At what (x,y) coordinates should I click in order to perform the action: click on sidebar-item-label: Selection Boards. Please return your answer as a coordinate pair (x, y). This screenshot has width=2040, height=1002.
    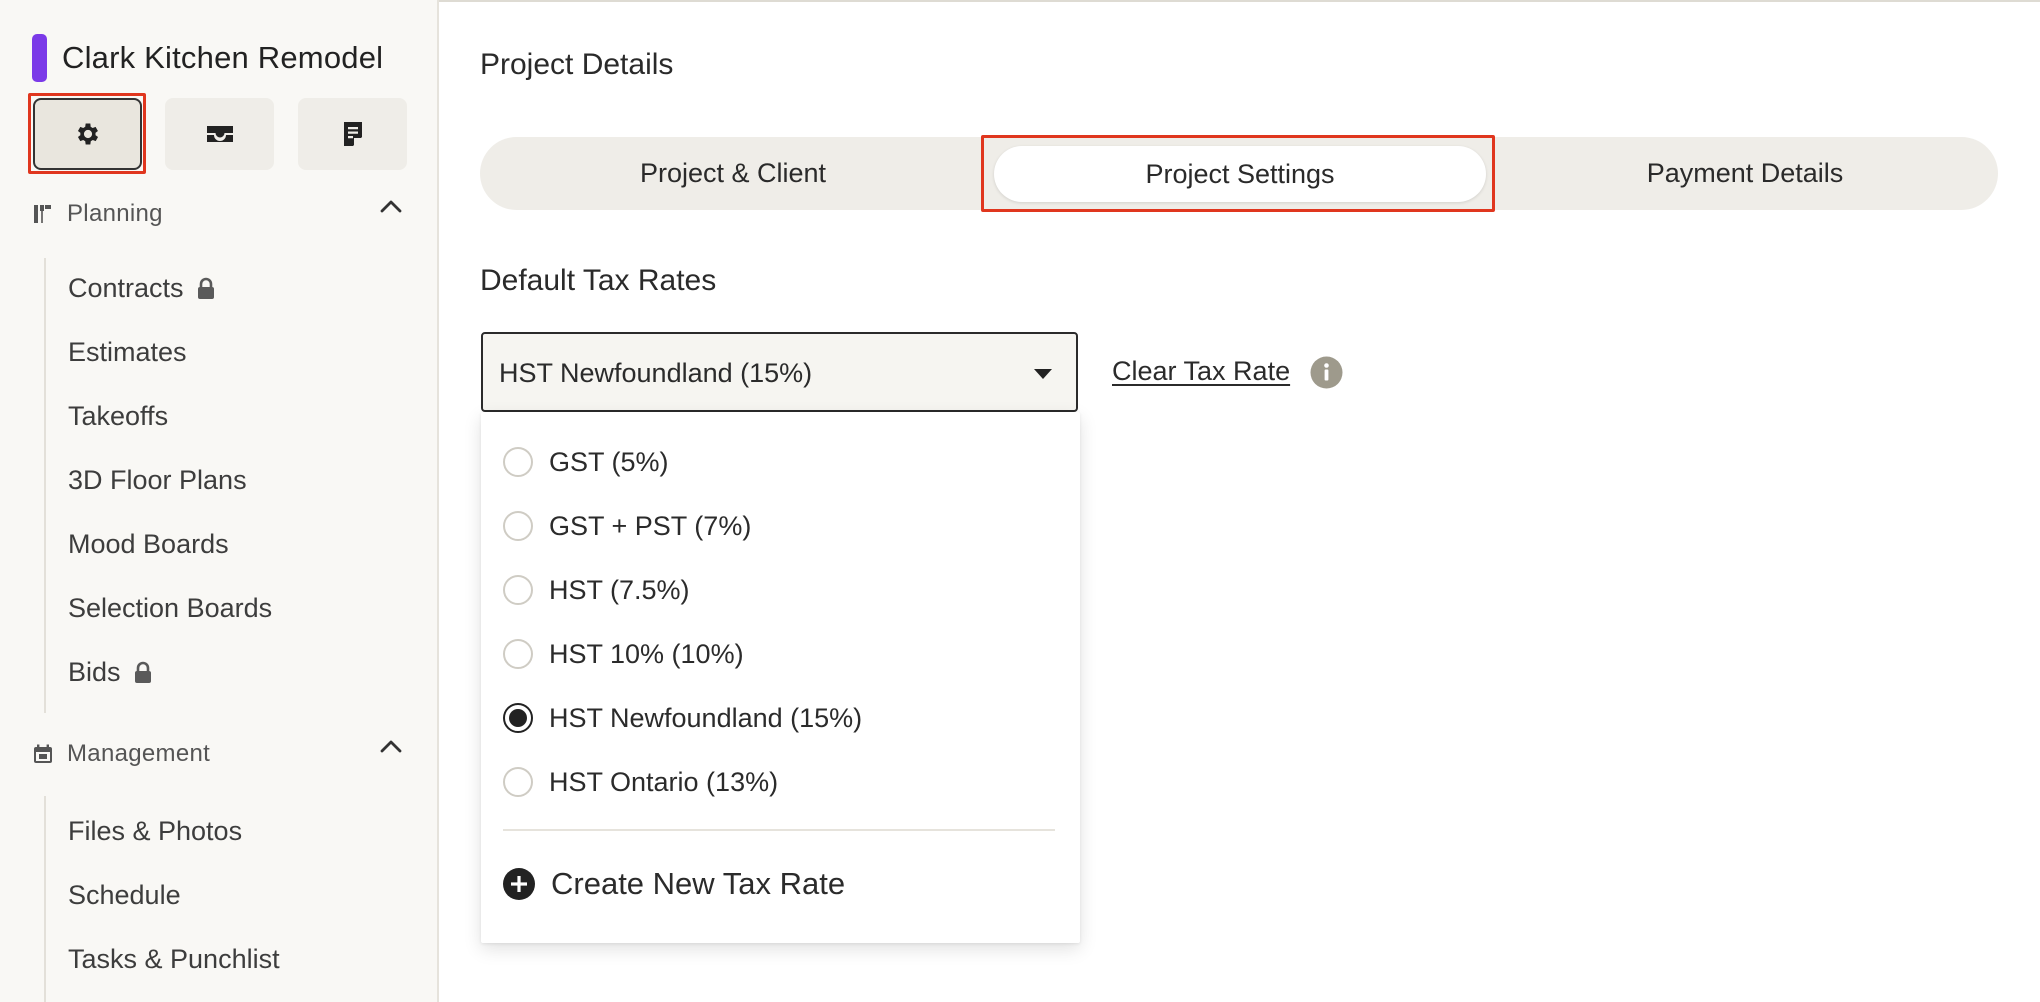
    Looking at the image, I should click on (170, 608).